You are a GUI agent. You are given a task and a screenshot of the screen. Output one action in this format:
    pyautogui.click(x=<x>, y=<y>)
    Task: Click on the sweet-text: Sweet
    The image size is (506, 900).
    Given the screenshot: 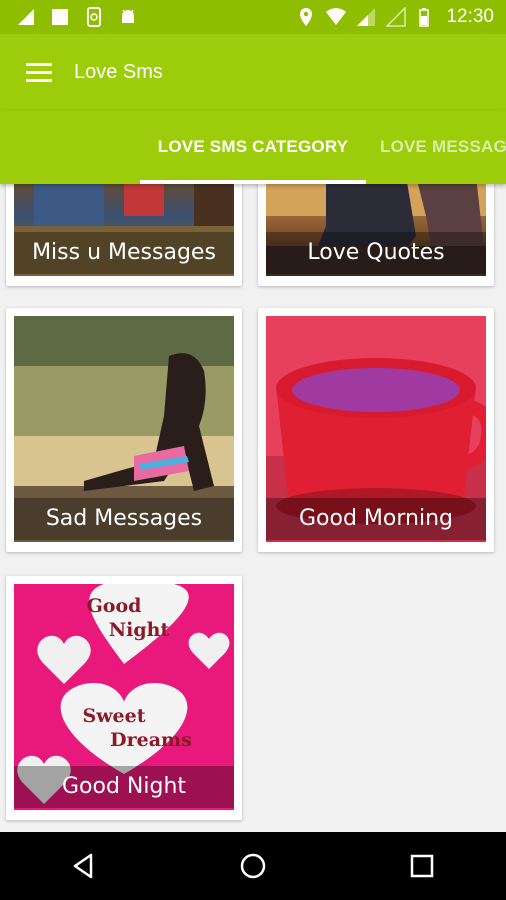 What is the action you would take?
    pyautogui.click(x=113, y=716)
    